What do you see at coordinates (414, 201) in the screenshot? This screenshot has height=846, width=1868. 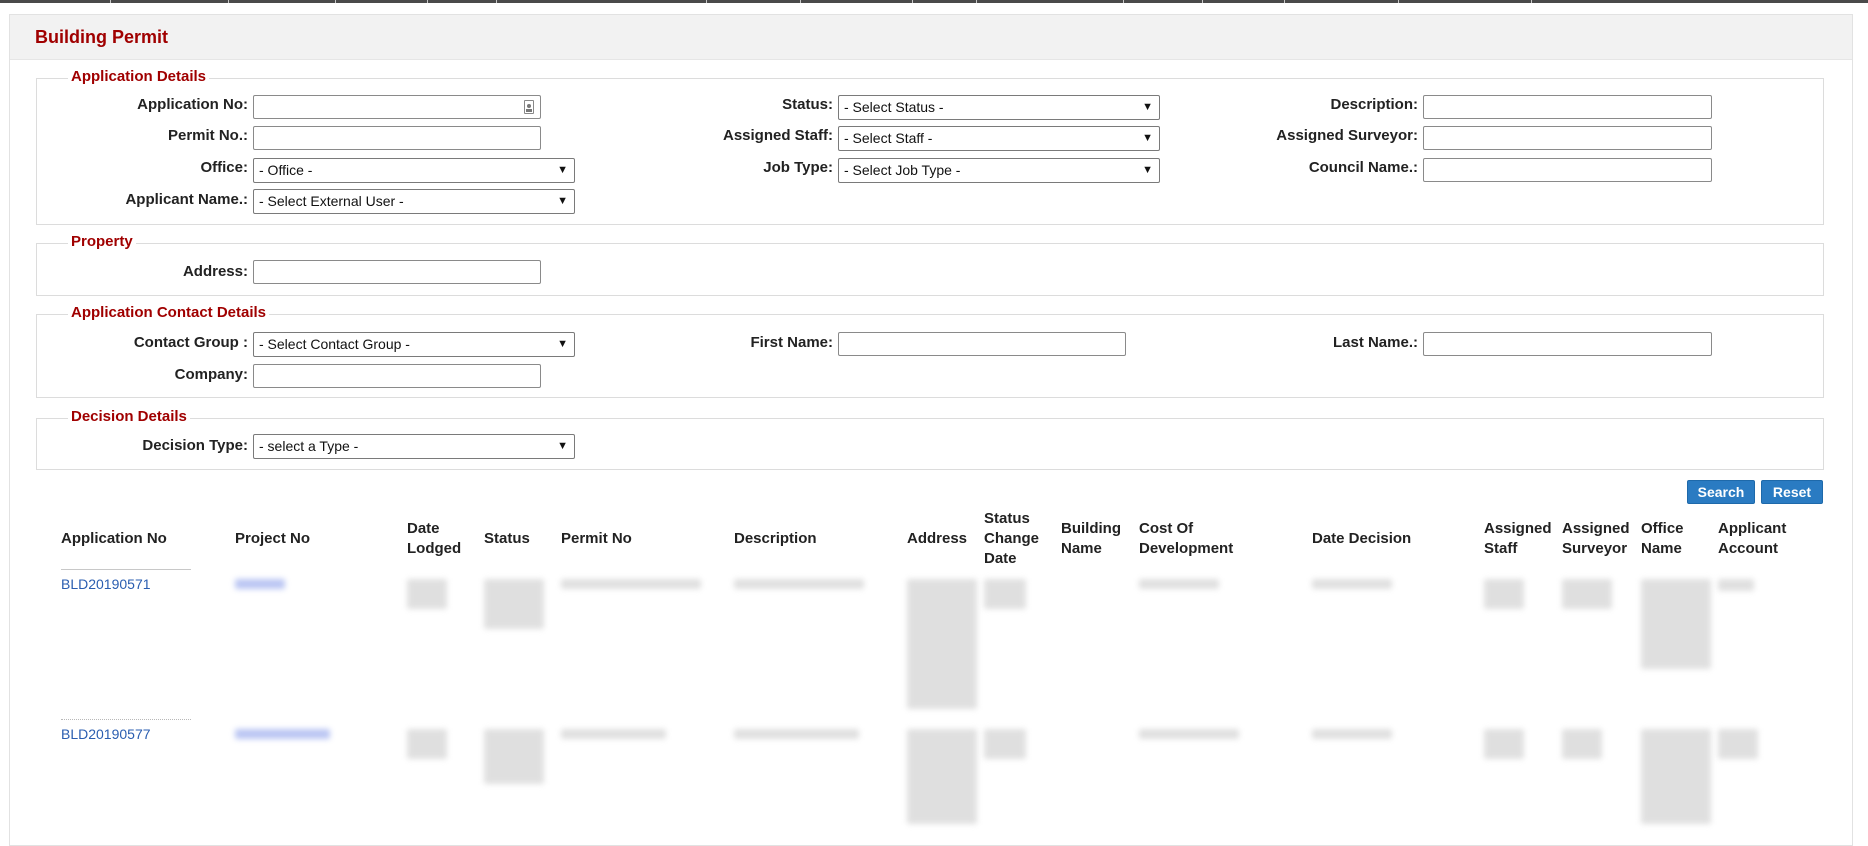 I see `applicant-name-select: - Select External User - ▼` at bounding box center [414, 201].